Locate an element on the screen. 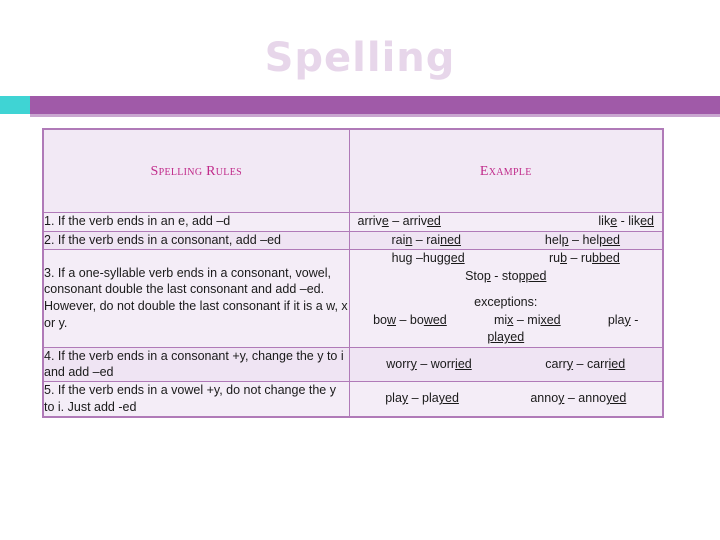  exceptions-label: exceptions: is located at coordinates (506, 302).